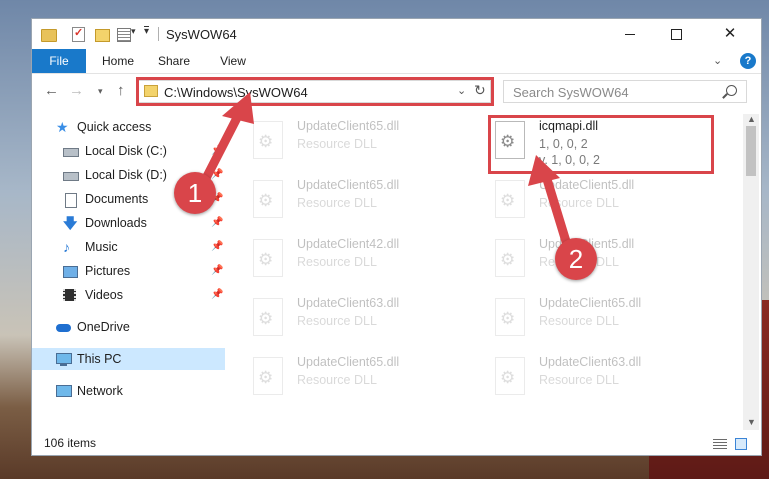  What do you see at coordinates (557, 212) in the screenshot?
I see `annotation-arrow-2-shaft` at bounding box center [557, 212].